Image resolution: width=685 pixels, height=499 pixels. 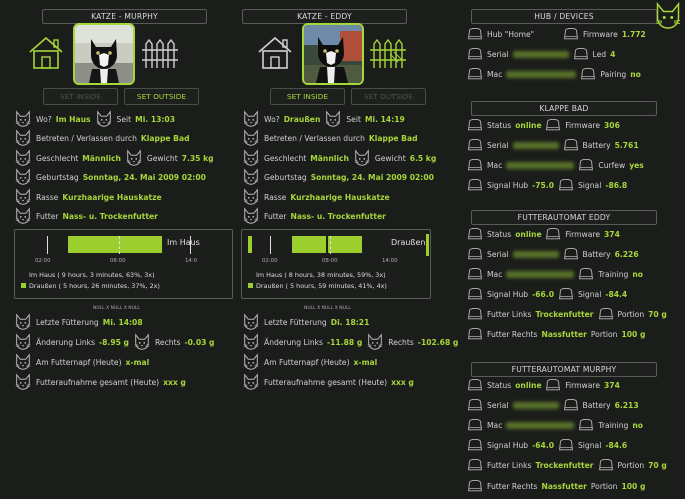 I want to click on feeder-serial-row: Serial Battery 6.213, so click(x=555, y=405).